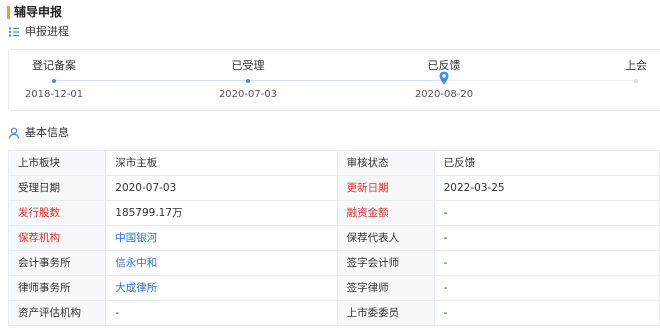 Image resolution: width=660 pixels, height=329 pixels. I want to click on step-date: 2018-12-01, so click(54, 94).